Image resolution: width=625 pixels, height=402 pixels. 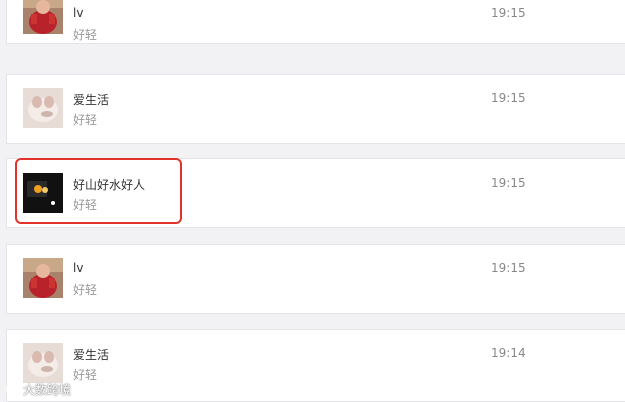 I want to click on message-time: 19:14, so click(x=508, y=353).